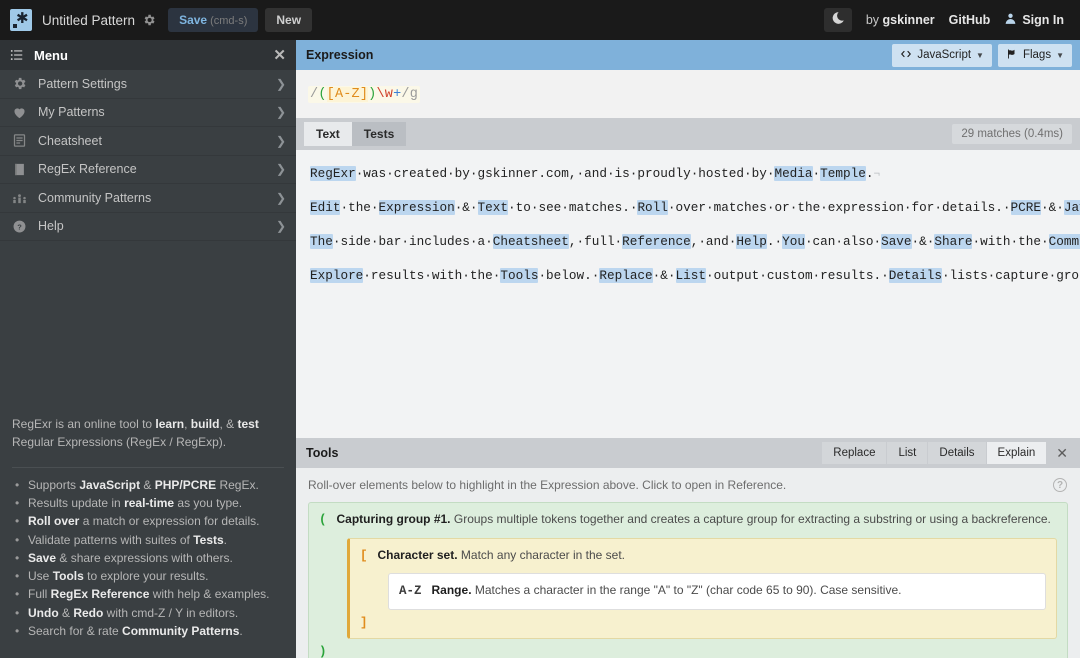  Describe the element at coordinates (569, 276) in the screenshot. I see `text-segment: ·below.·` at that location.